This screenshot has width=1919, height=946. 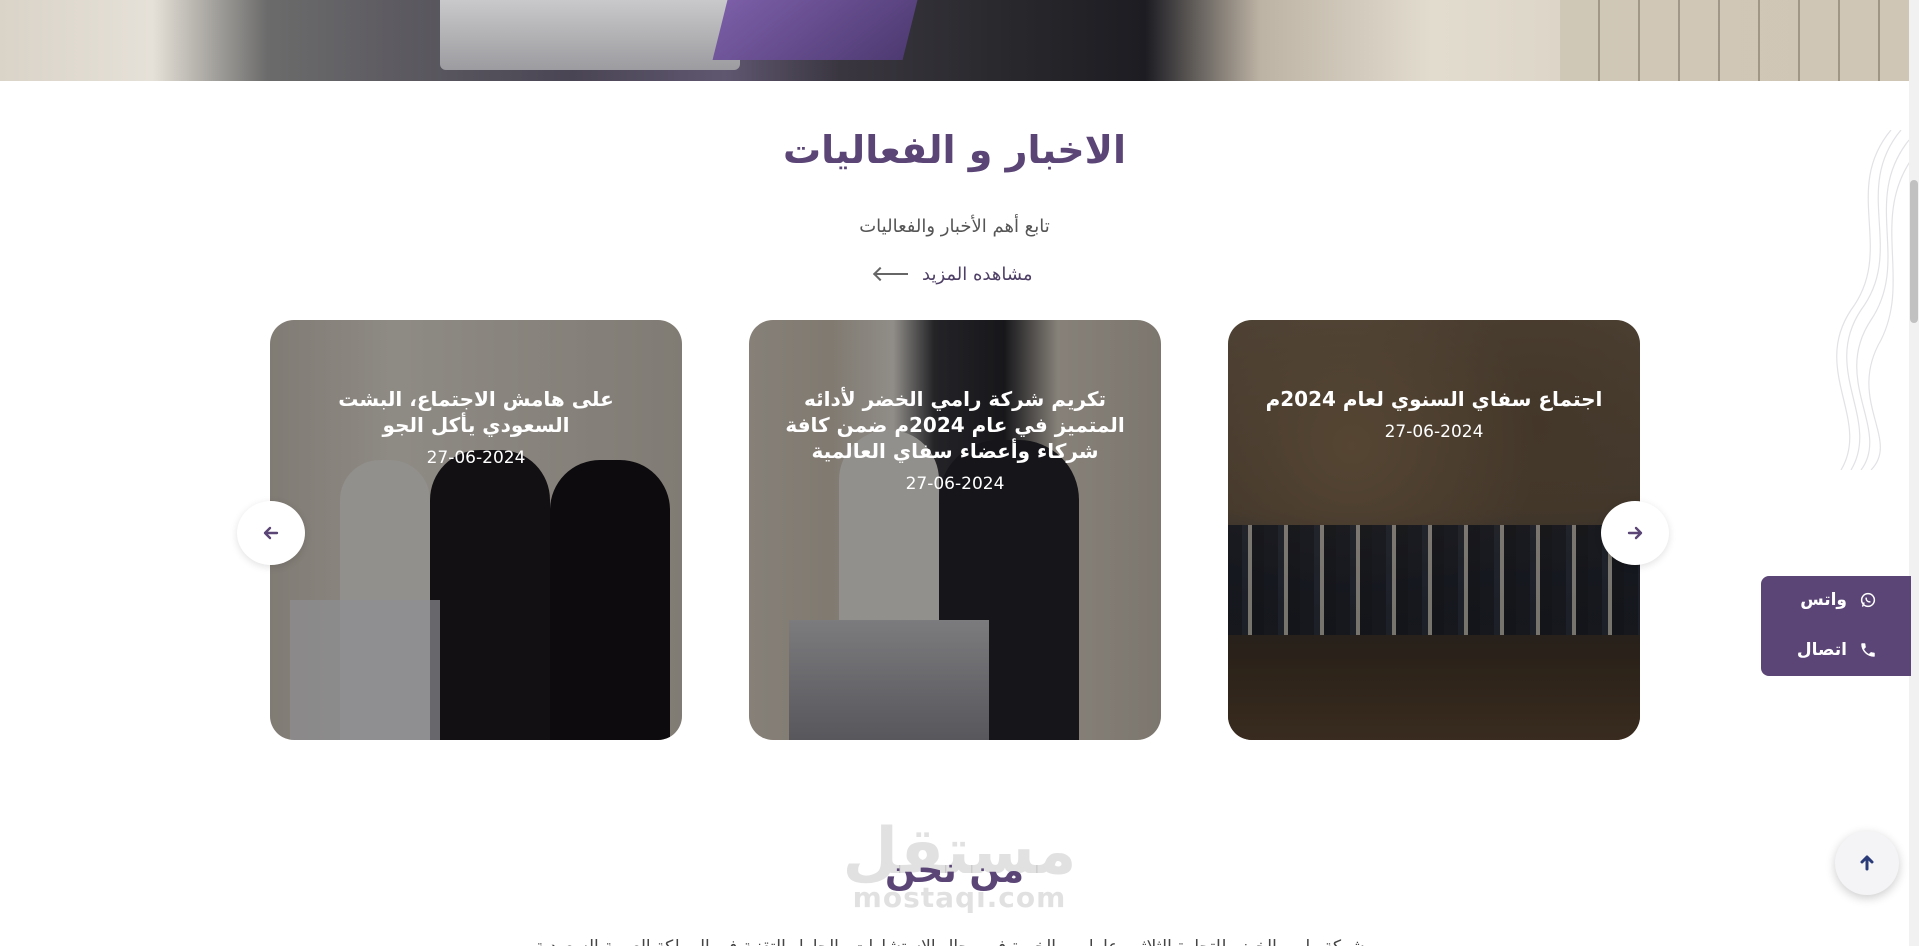 What do you see at coordinates (954, 870) in the screenshot?
I see `about-section-title: من نحن` at bounding box center [954, 870].